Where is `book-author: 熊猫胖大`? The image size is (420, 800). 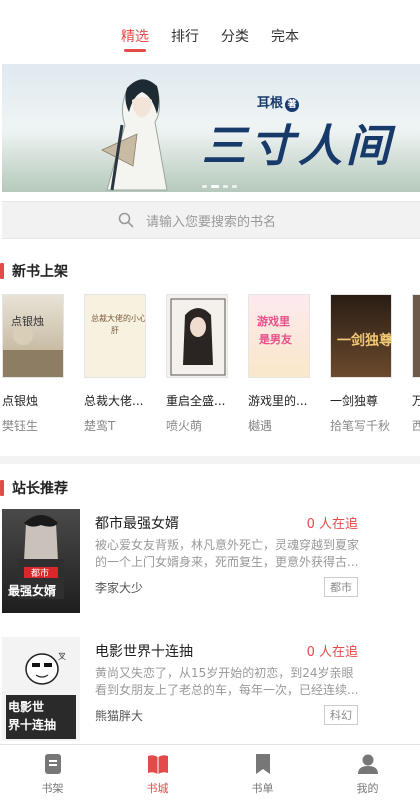 book-author: 熊猫胖大 is located at coordinates (119, 716).